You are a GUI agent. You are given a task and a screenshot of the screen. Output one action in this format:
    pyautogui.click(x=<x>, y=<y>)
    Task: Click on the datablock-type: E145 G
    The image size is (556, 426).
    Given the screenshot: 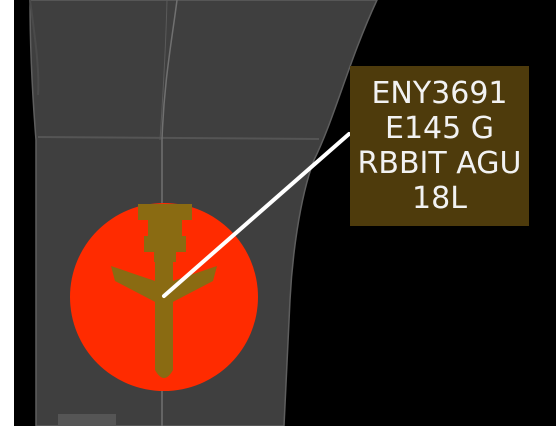 What is the action you would take?
    pyautogui.click(x=439, y=128)
    